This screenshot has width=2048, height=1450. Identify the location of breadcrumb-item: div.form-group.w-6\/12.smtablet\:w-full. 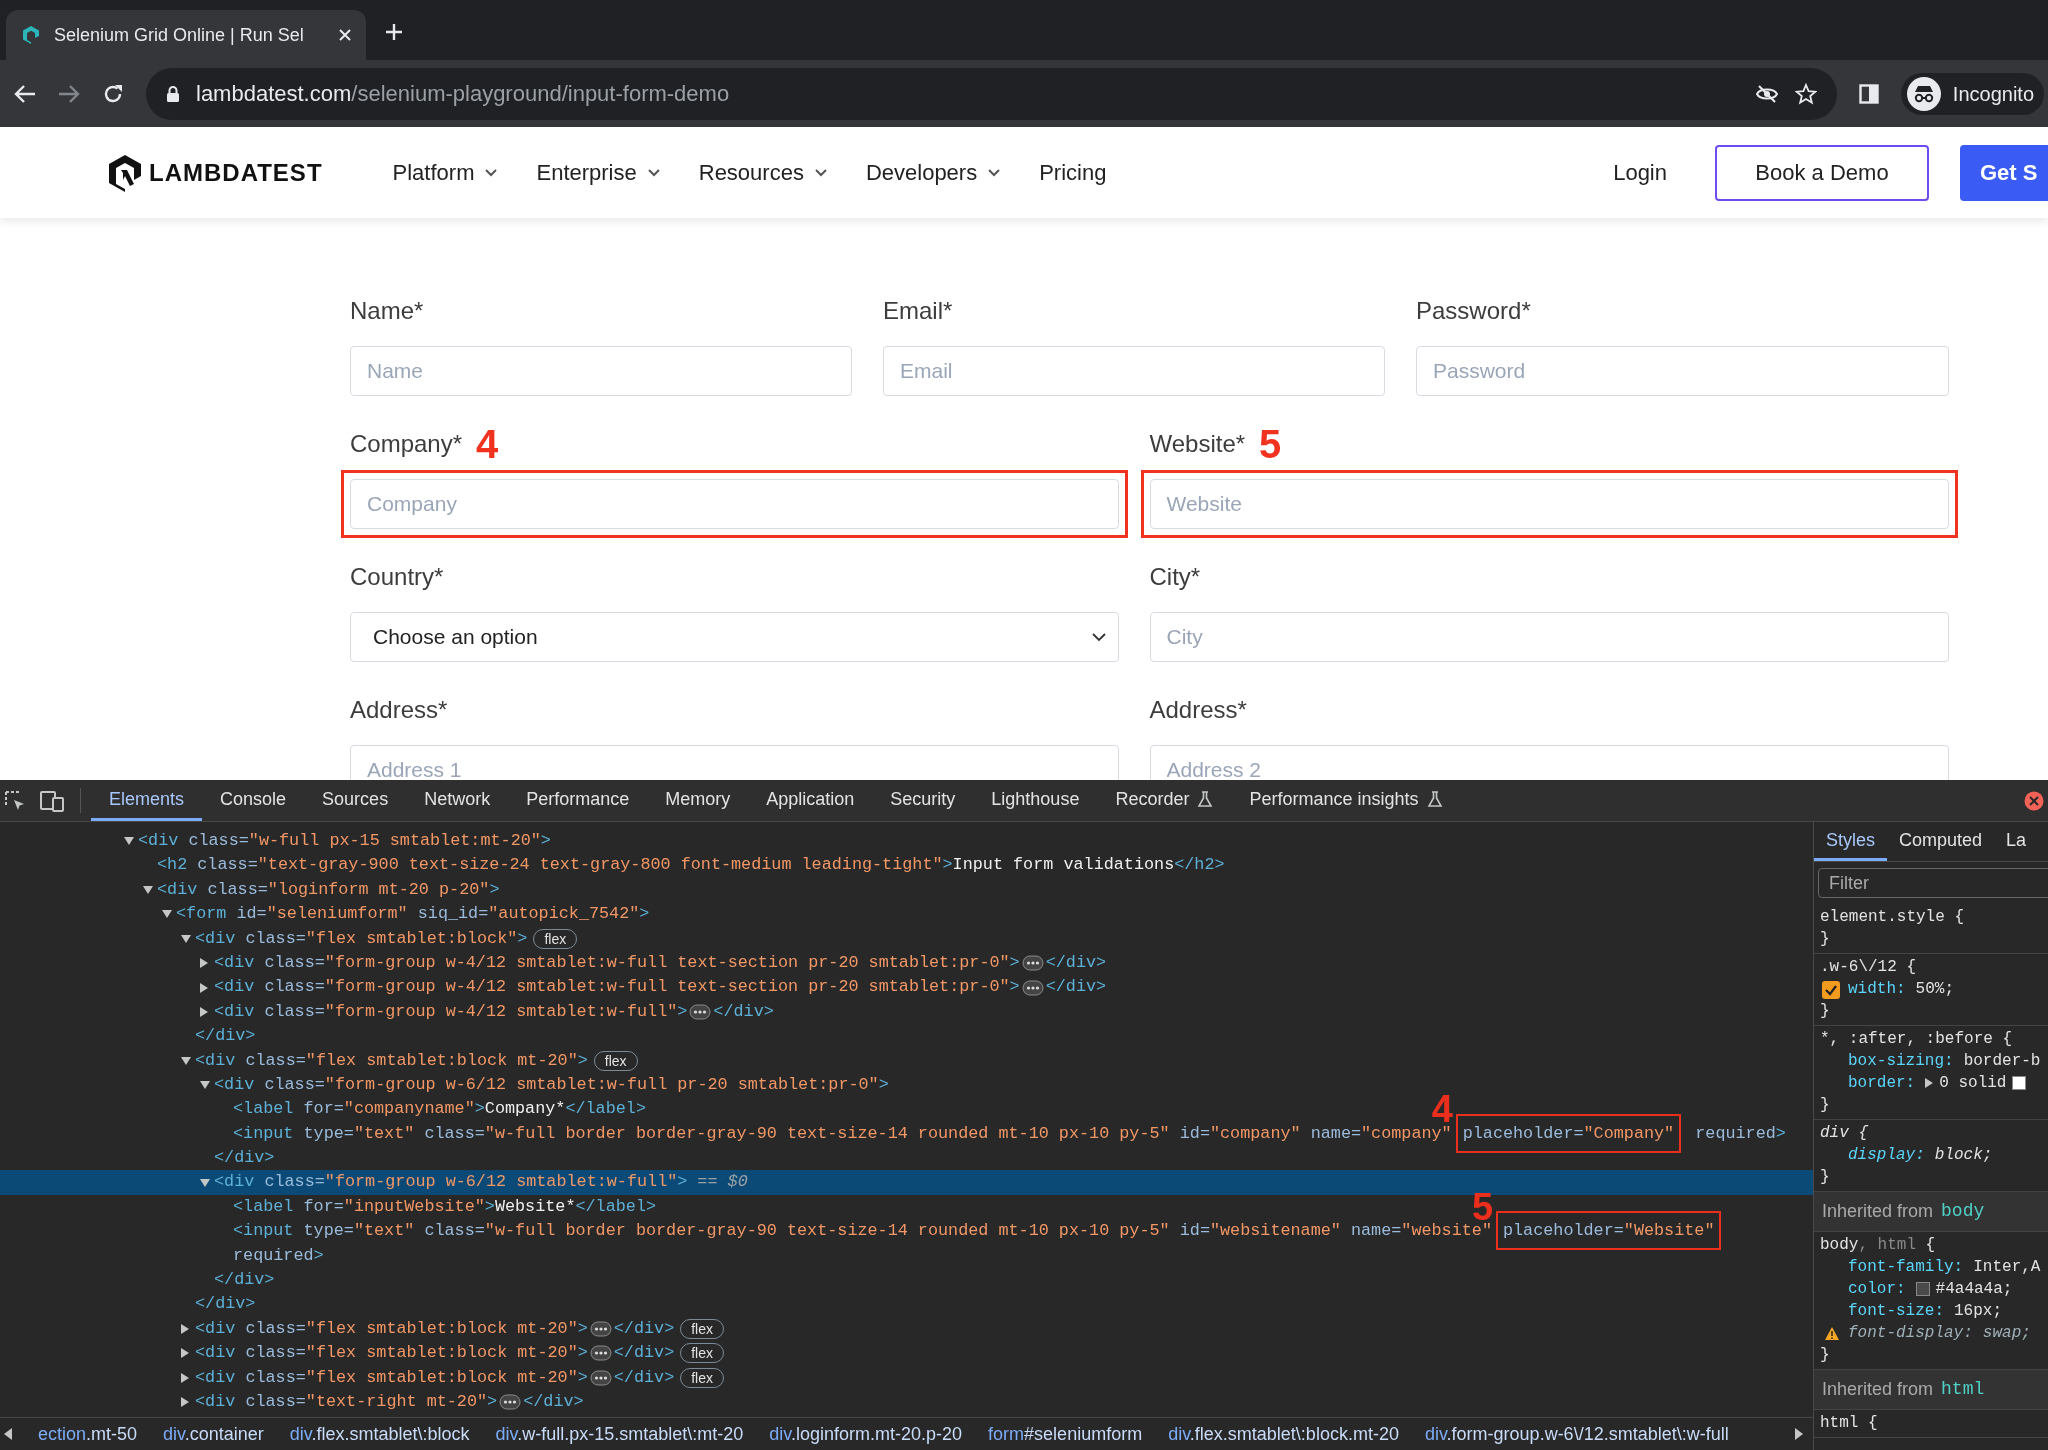
(1576, 1434).